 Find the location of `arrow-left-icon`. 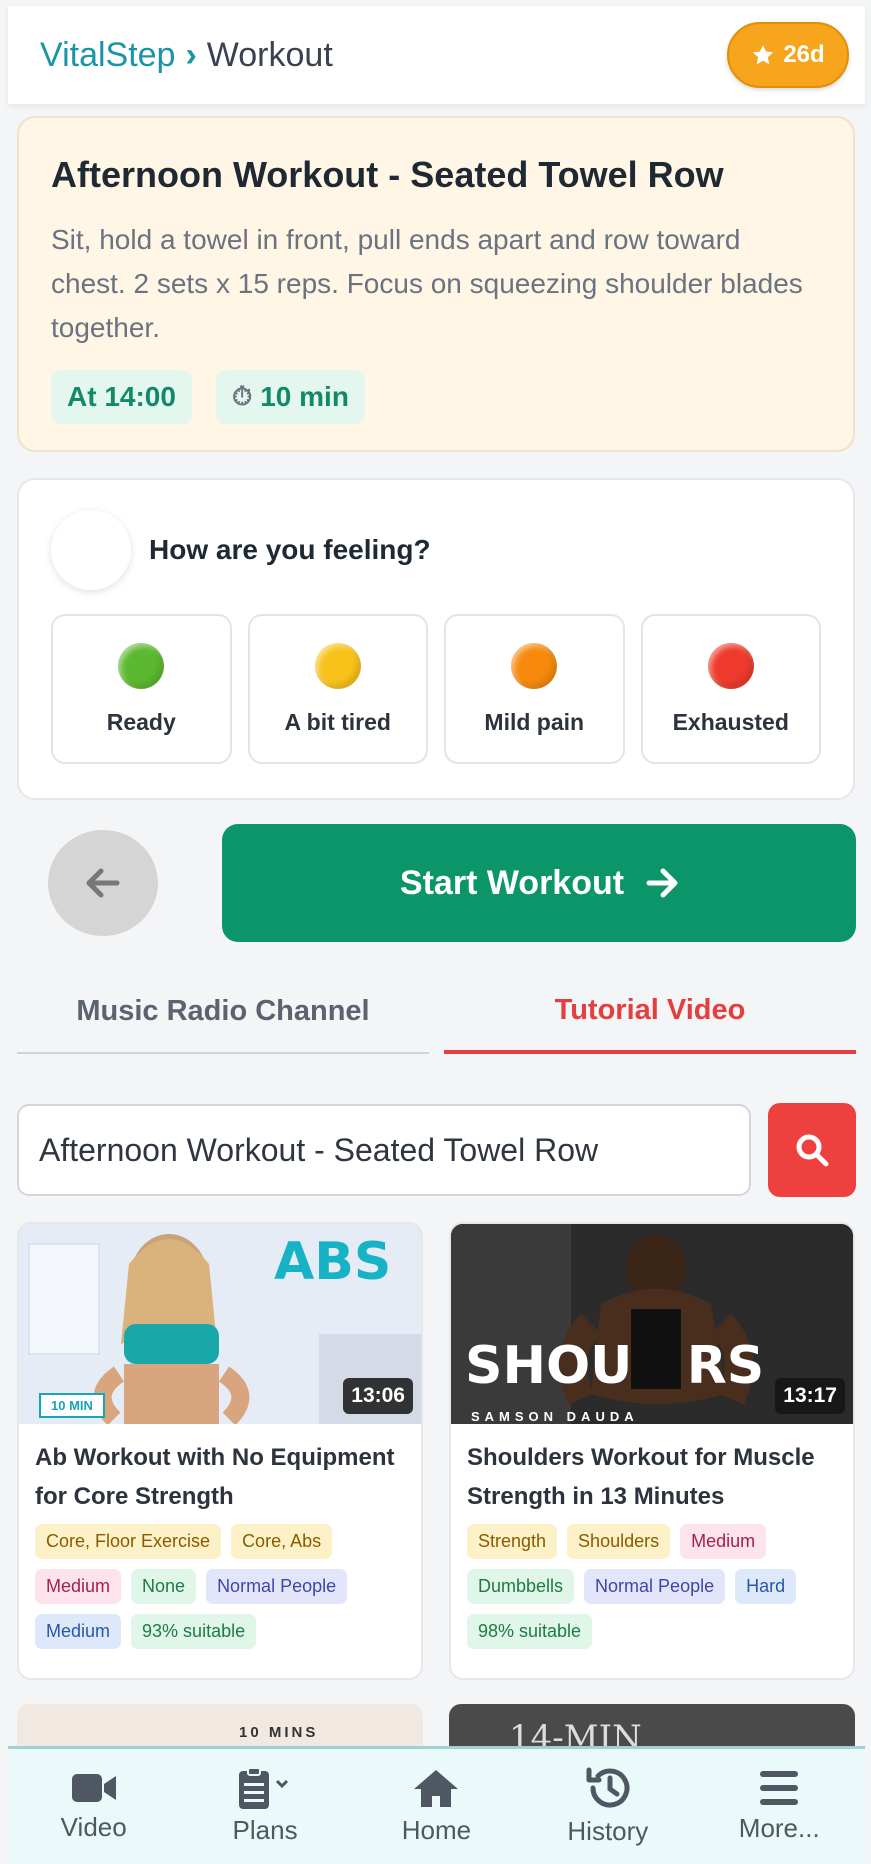

arrow-left-icon is located at coordinates (103, 883).